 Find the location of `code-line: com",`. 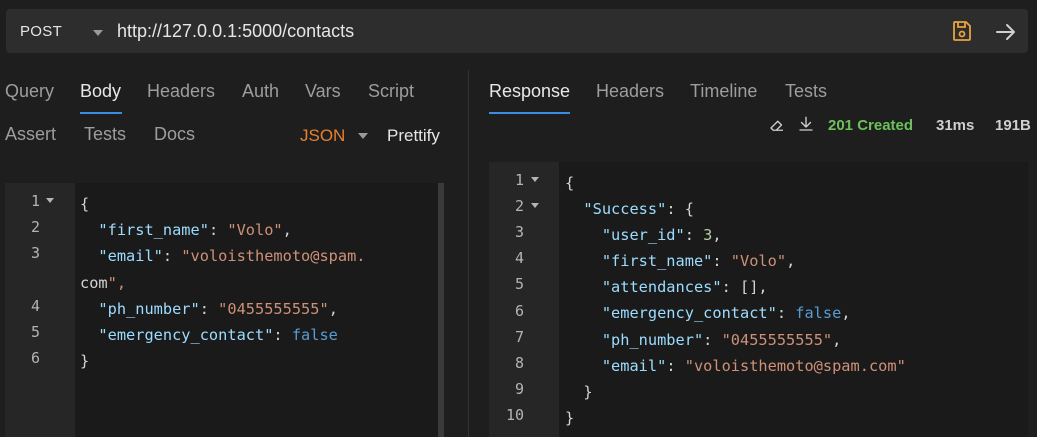

code-line: com", is located at coordinates (103, 282).